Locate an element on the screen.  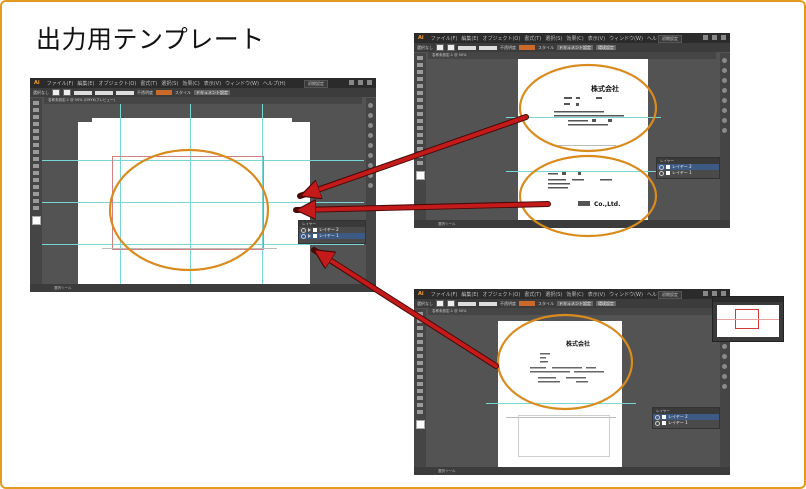
highlight-ellipse-bottom is located at coordinates (565, 362).